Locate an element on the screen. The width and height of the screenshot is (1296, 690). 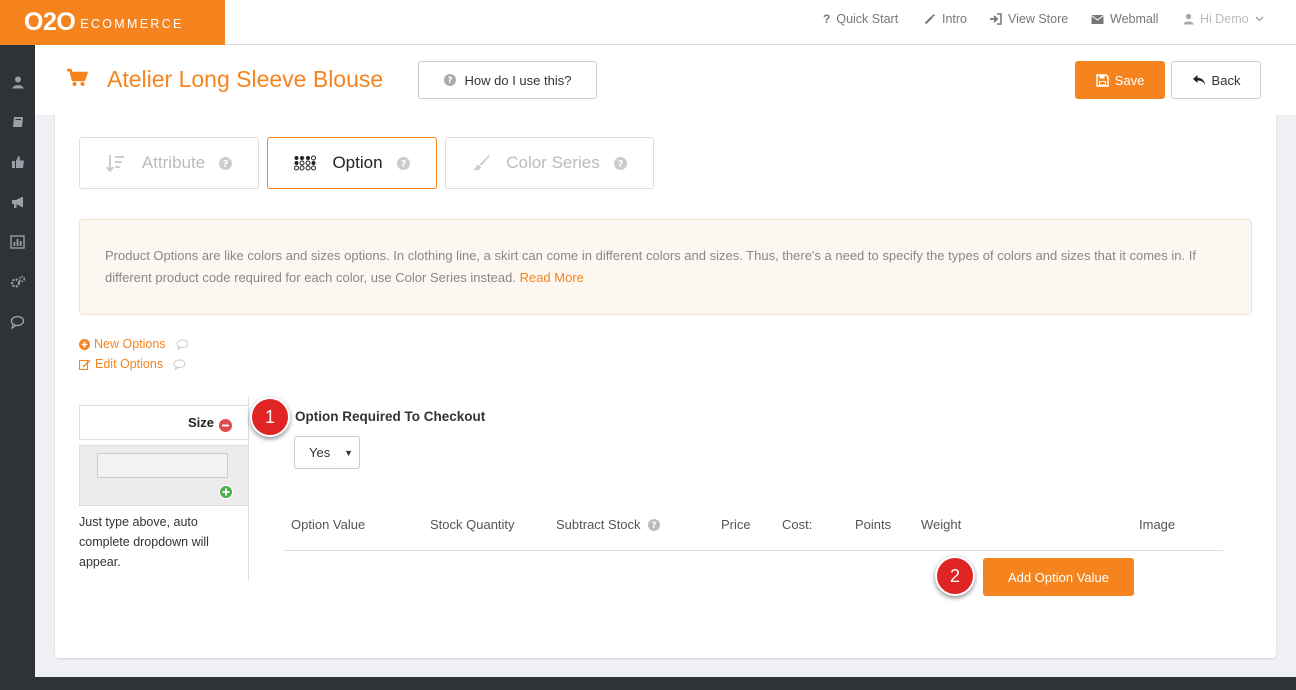
col-subtract-stock: Subtract Stock ? is located at coordinates (608, 524).